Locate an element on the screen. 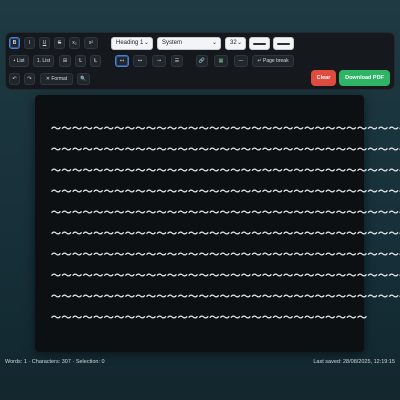 This screenshot has height=400, width=400. font-size-select-value: 32 is located at coordinates (233, 43).